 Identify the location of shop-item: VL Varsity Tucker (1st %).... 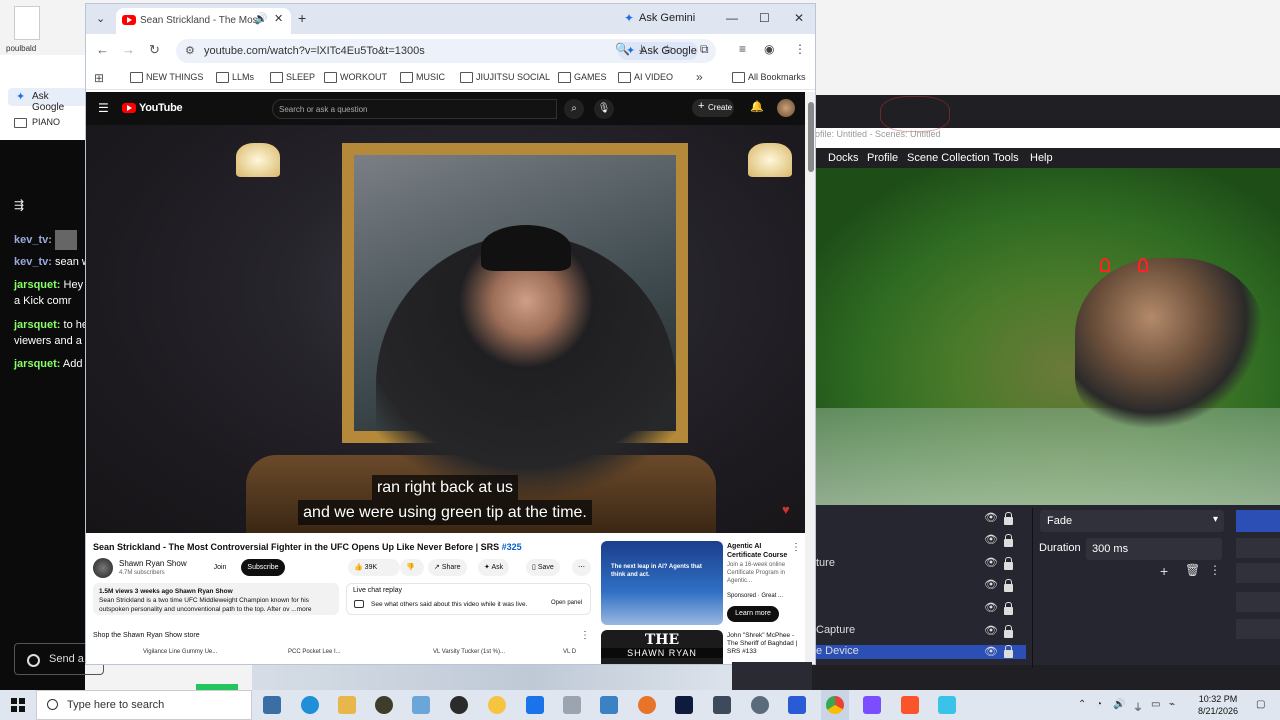
(469, 652).